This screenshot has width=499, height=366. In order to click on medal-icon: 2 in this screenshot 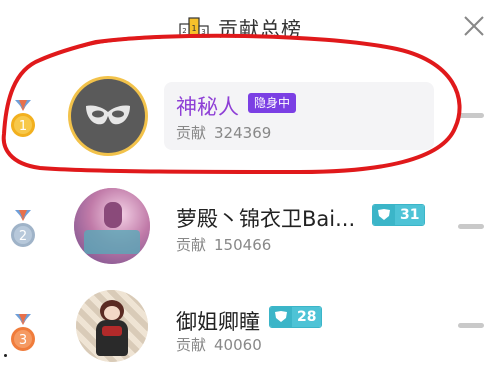, I will do `click(23, 228)`.